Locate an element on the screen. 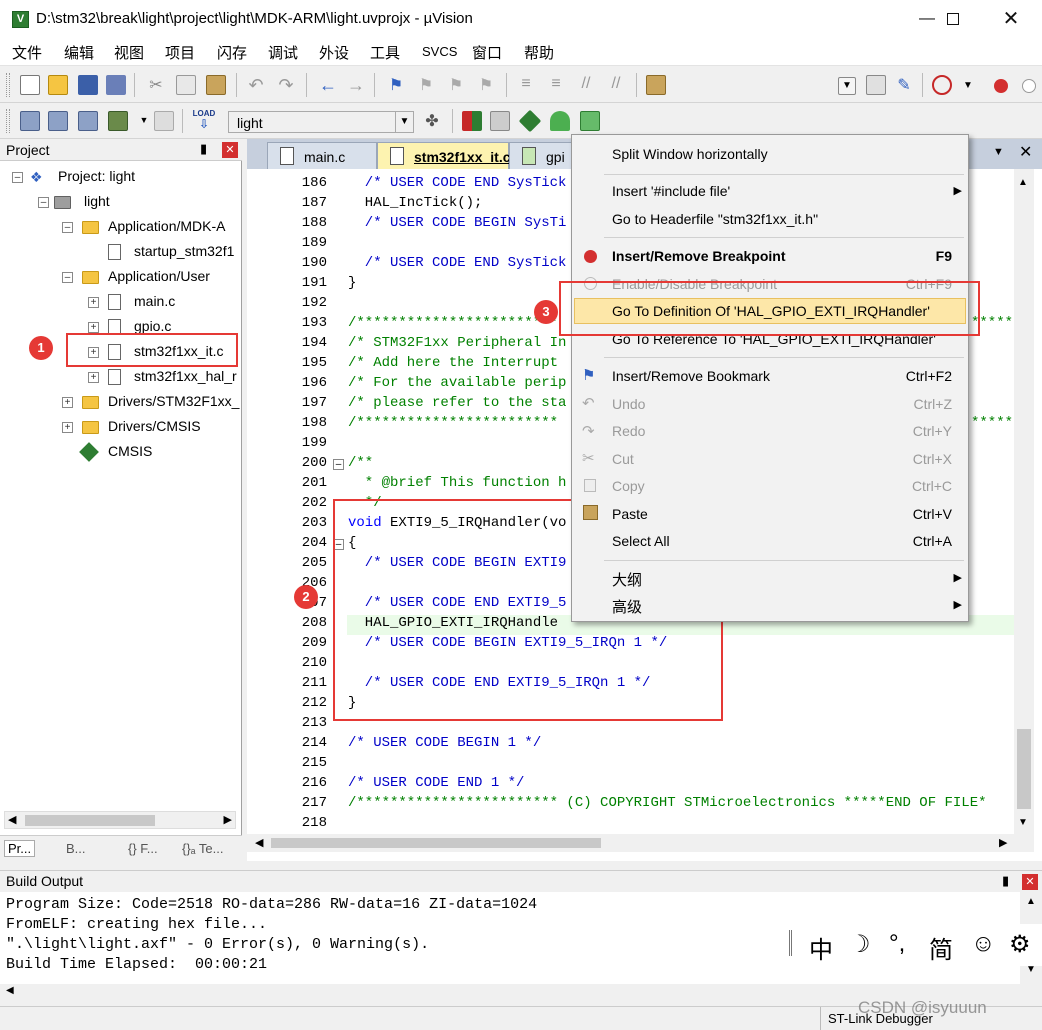 The width and height of the screenshot is (1042, 1030). prev-bookmark-icon: ⚑ is located at coordinates (426, 85).